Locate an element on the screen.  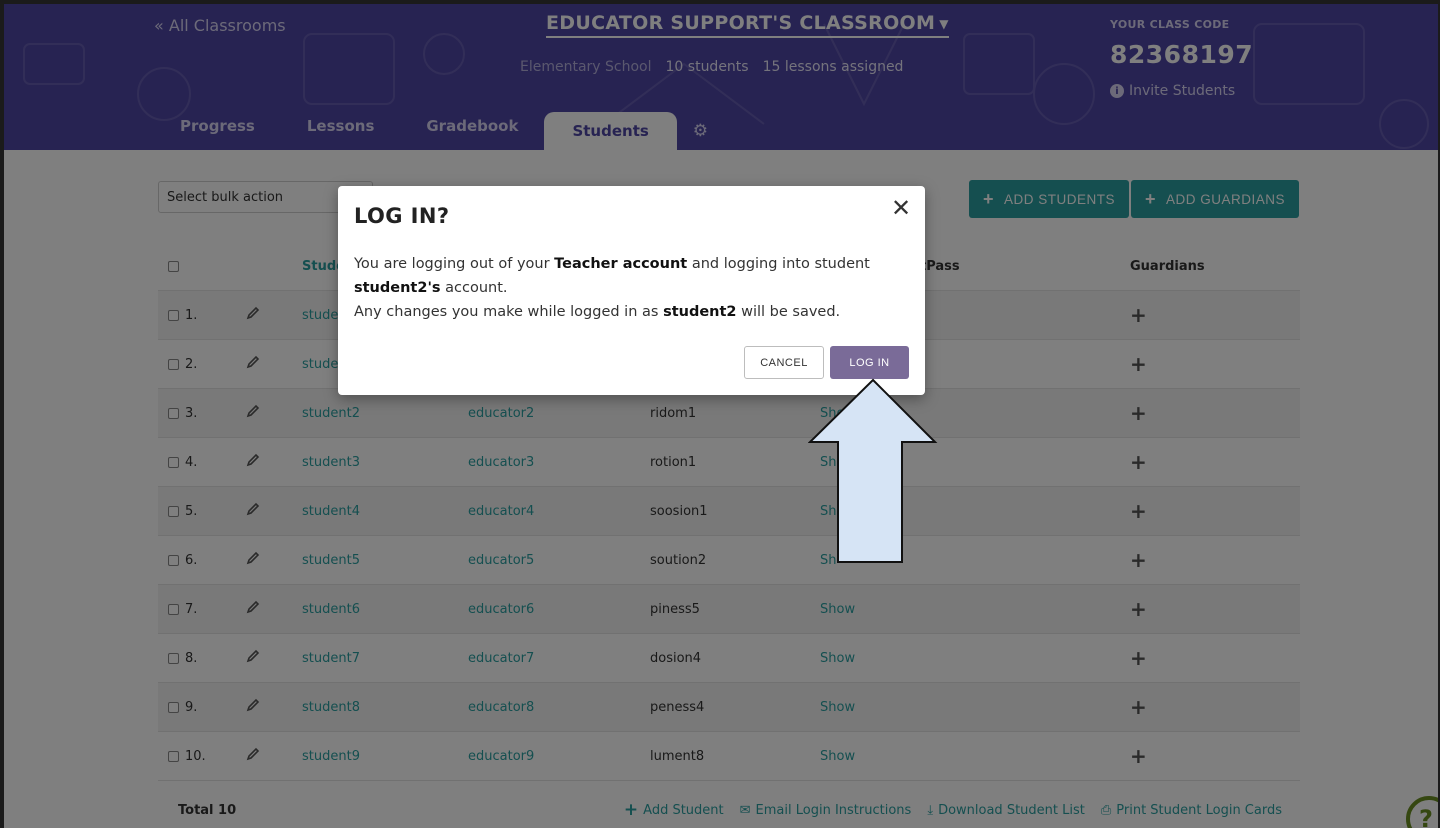
msg-teacher-account: Teacher account is located at coordinates (621, 264).